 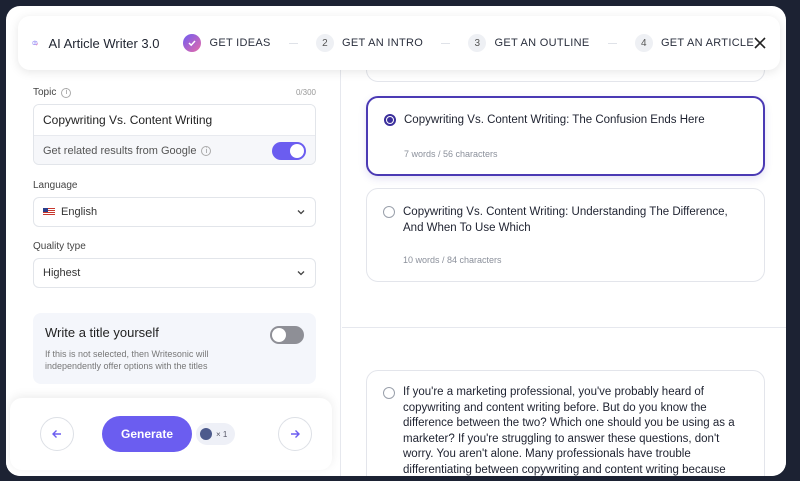 I want to click on quality-value: Highest, so click(x=62, y=273).